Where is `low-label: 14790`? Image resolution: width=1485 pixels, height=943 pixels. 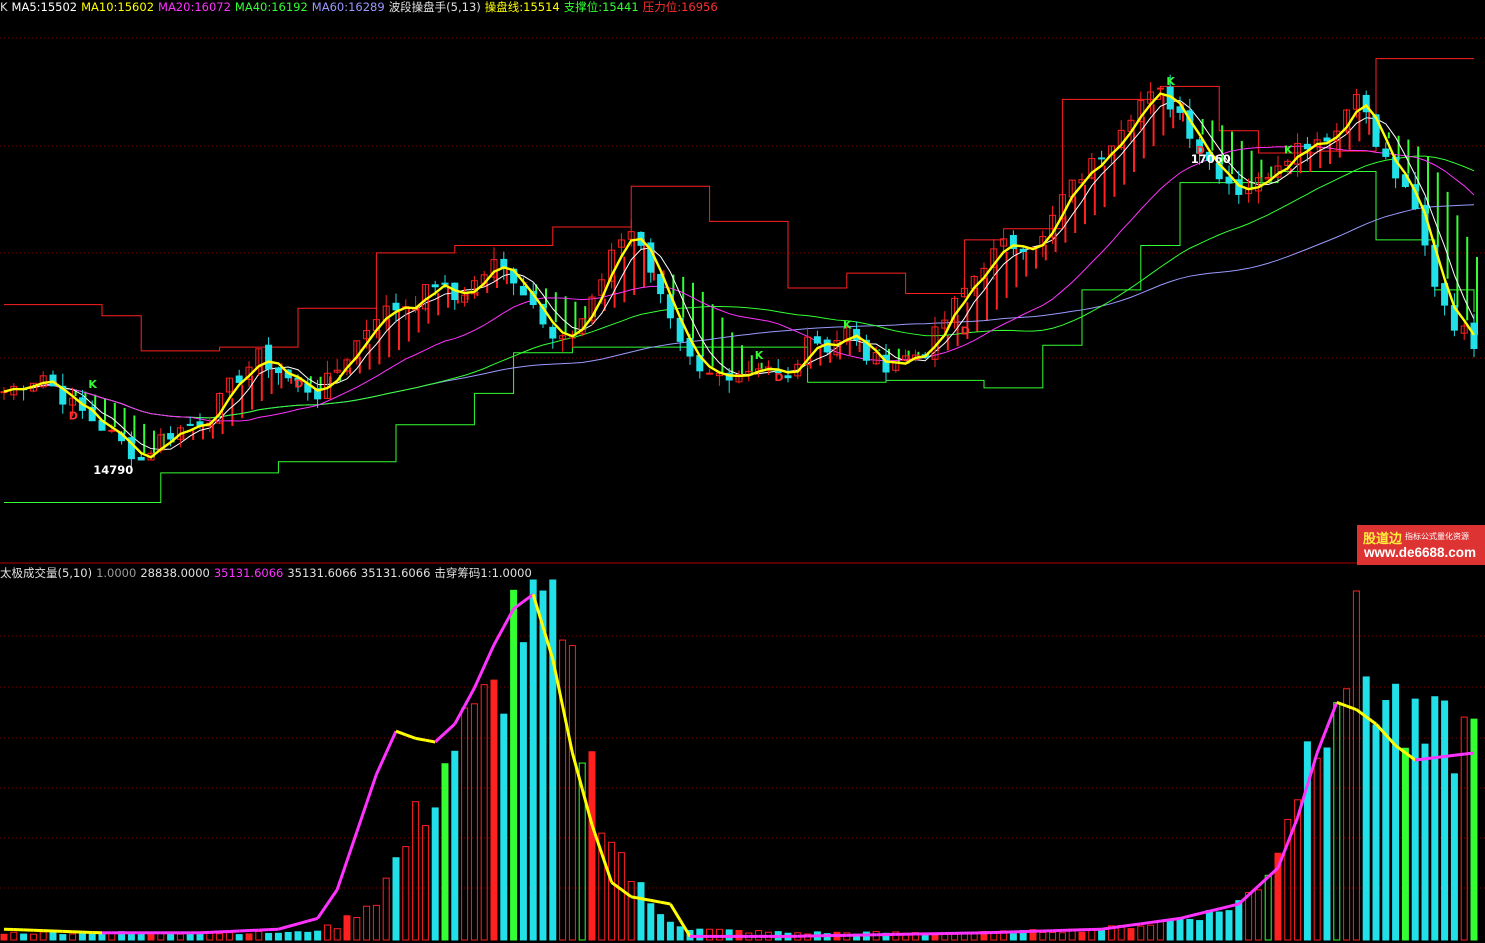 low-label: 14790 is located at coordinates (113, 470).